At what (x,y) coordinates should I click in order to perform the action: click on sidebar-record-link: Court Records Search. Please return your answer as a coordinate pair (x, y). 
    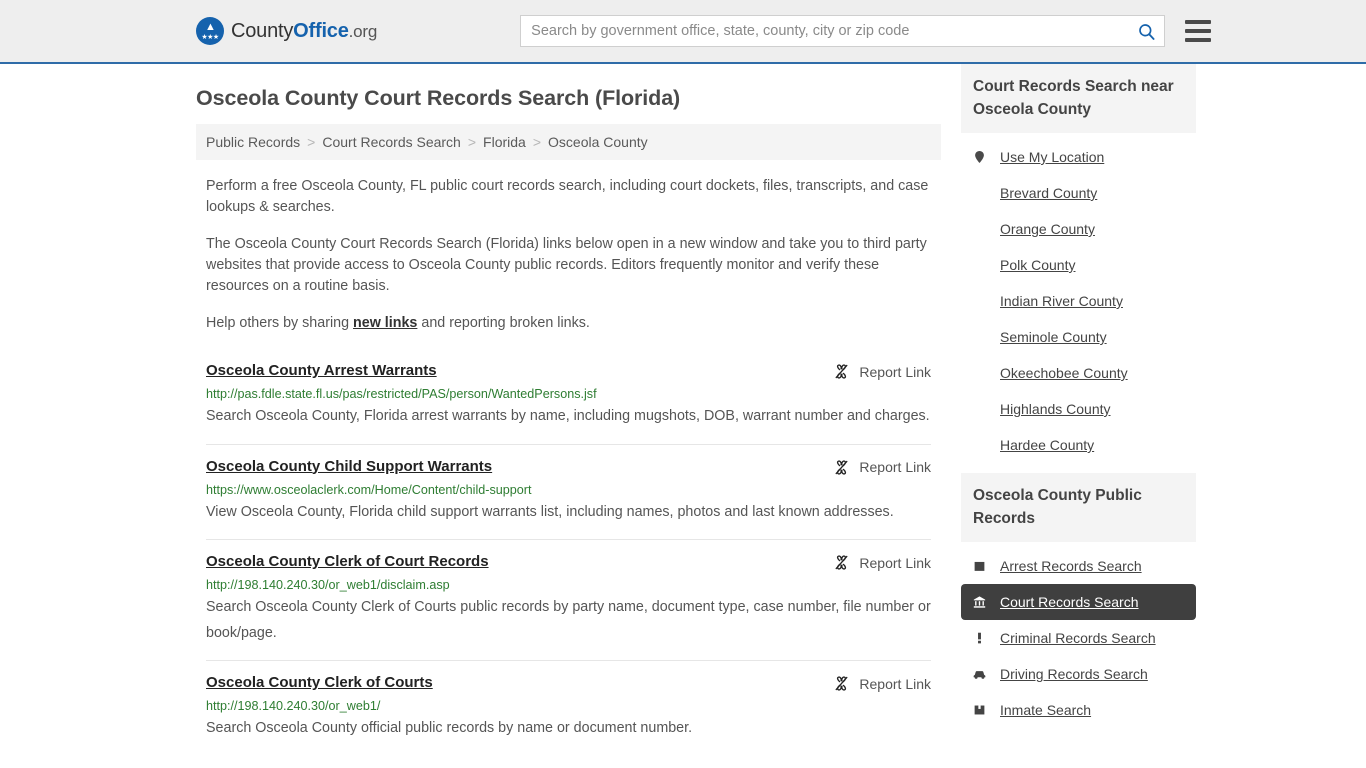
    Looking at the image, I should click on (1069, 602).